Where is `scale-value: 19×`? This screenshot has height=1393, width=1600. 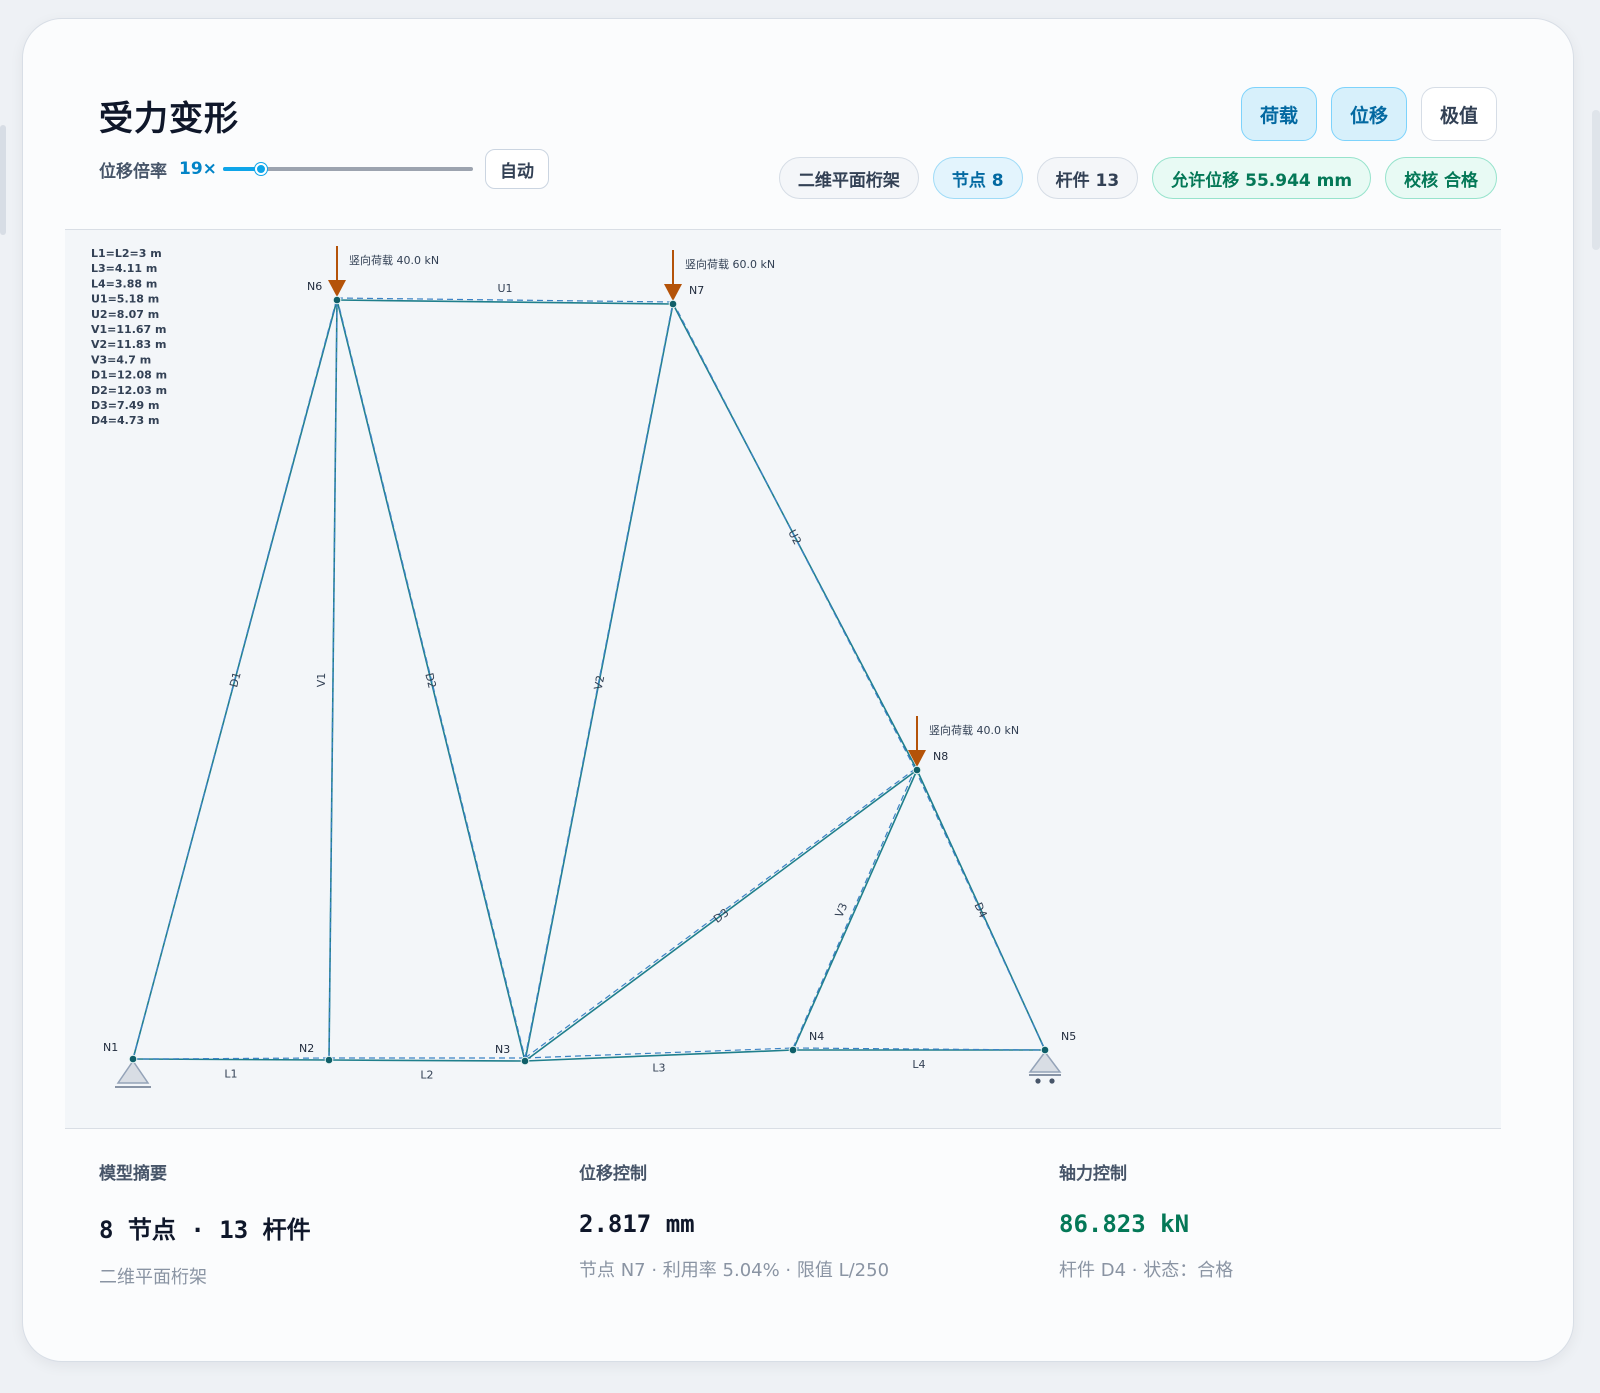
scale-value: 19× is located at coordinates (198, 169).